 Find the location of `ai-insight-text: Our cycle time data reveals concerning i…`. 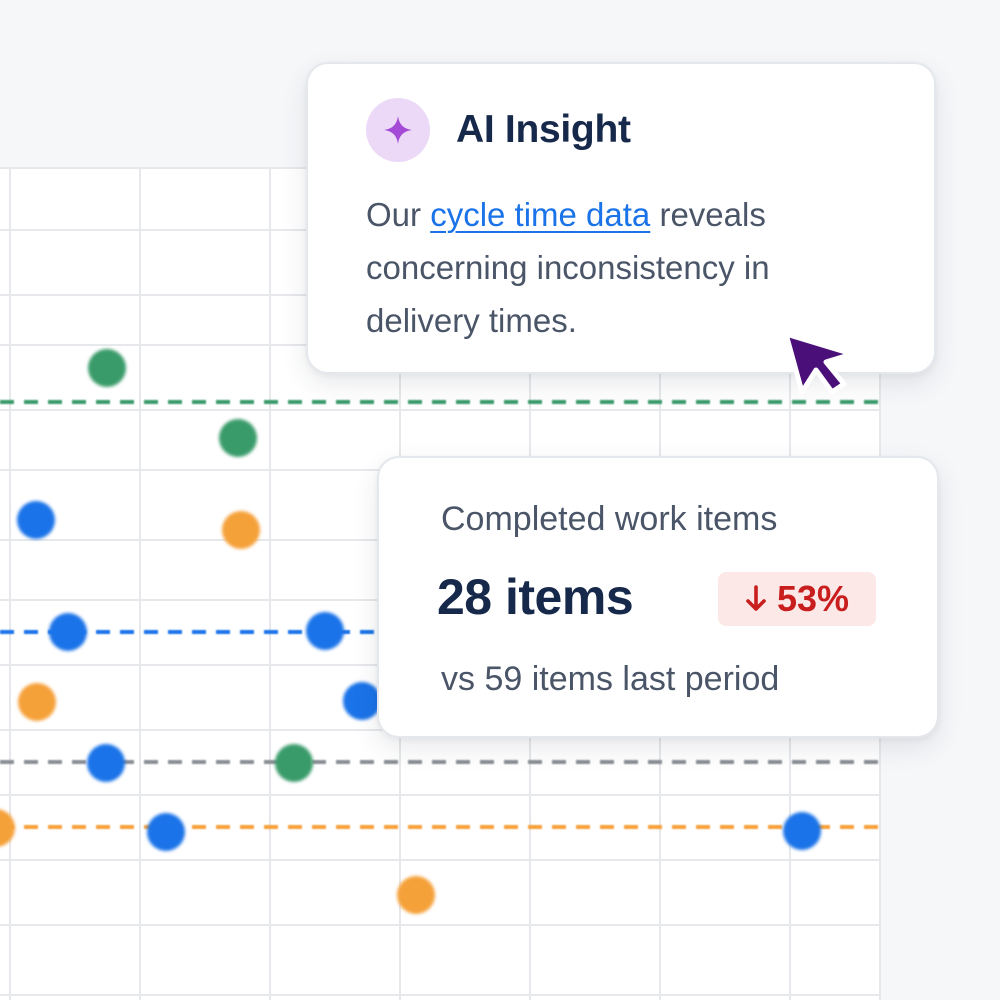

ai-insight-text: Our cycle time data reveals concerning i… is located at coordinates (626, 267).